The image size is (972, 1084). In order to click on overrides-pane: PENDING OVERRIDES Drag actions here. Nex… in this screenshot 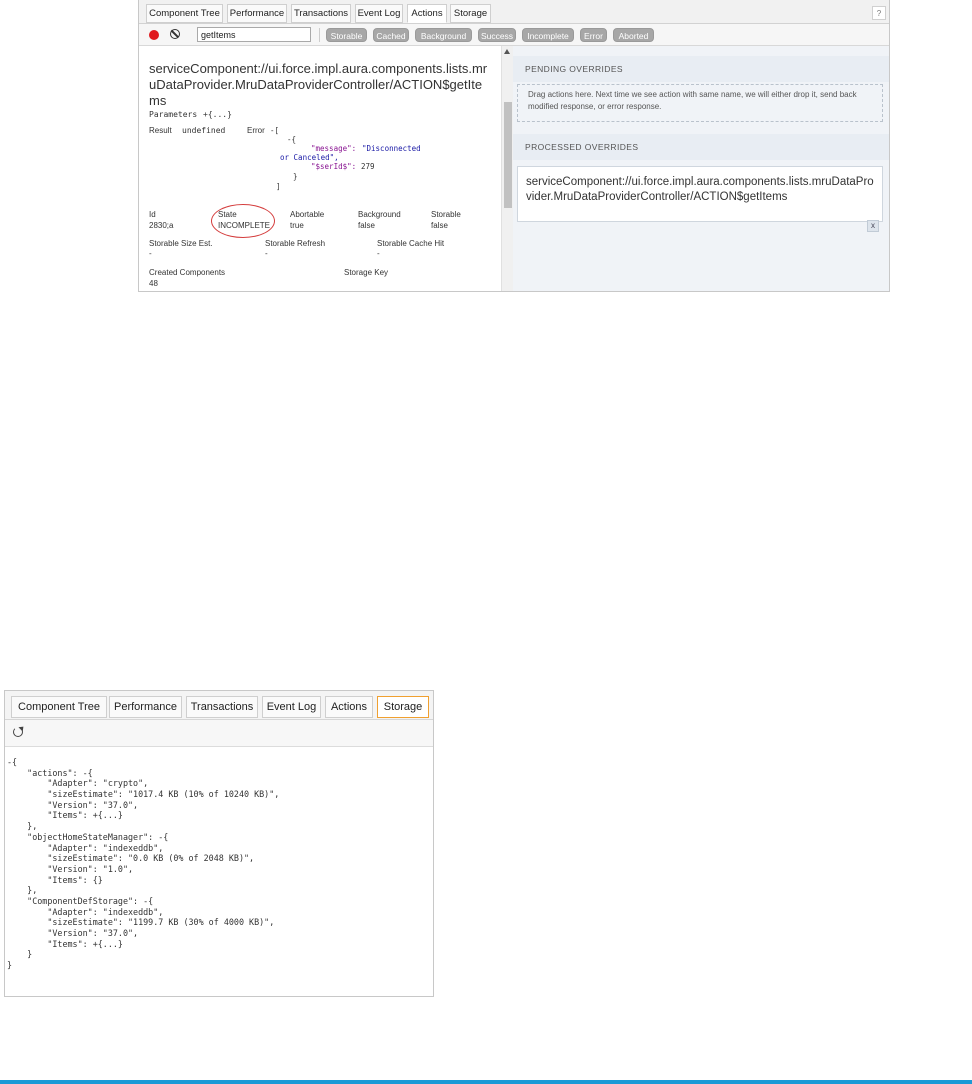, I will do `click(701, 168)`.